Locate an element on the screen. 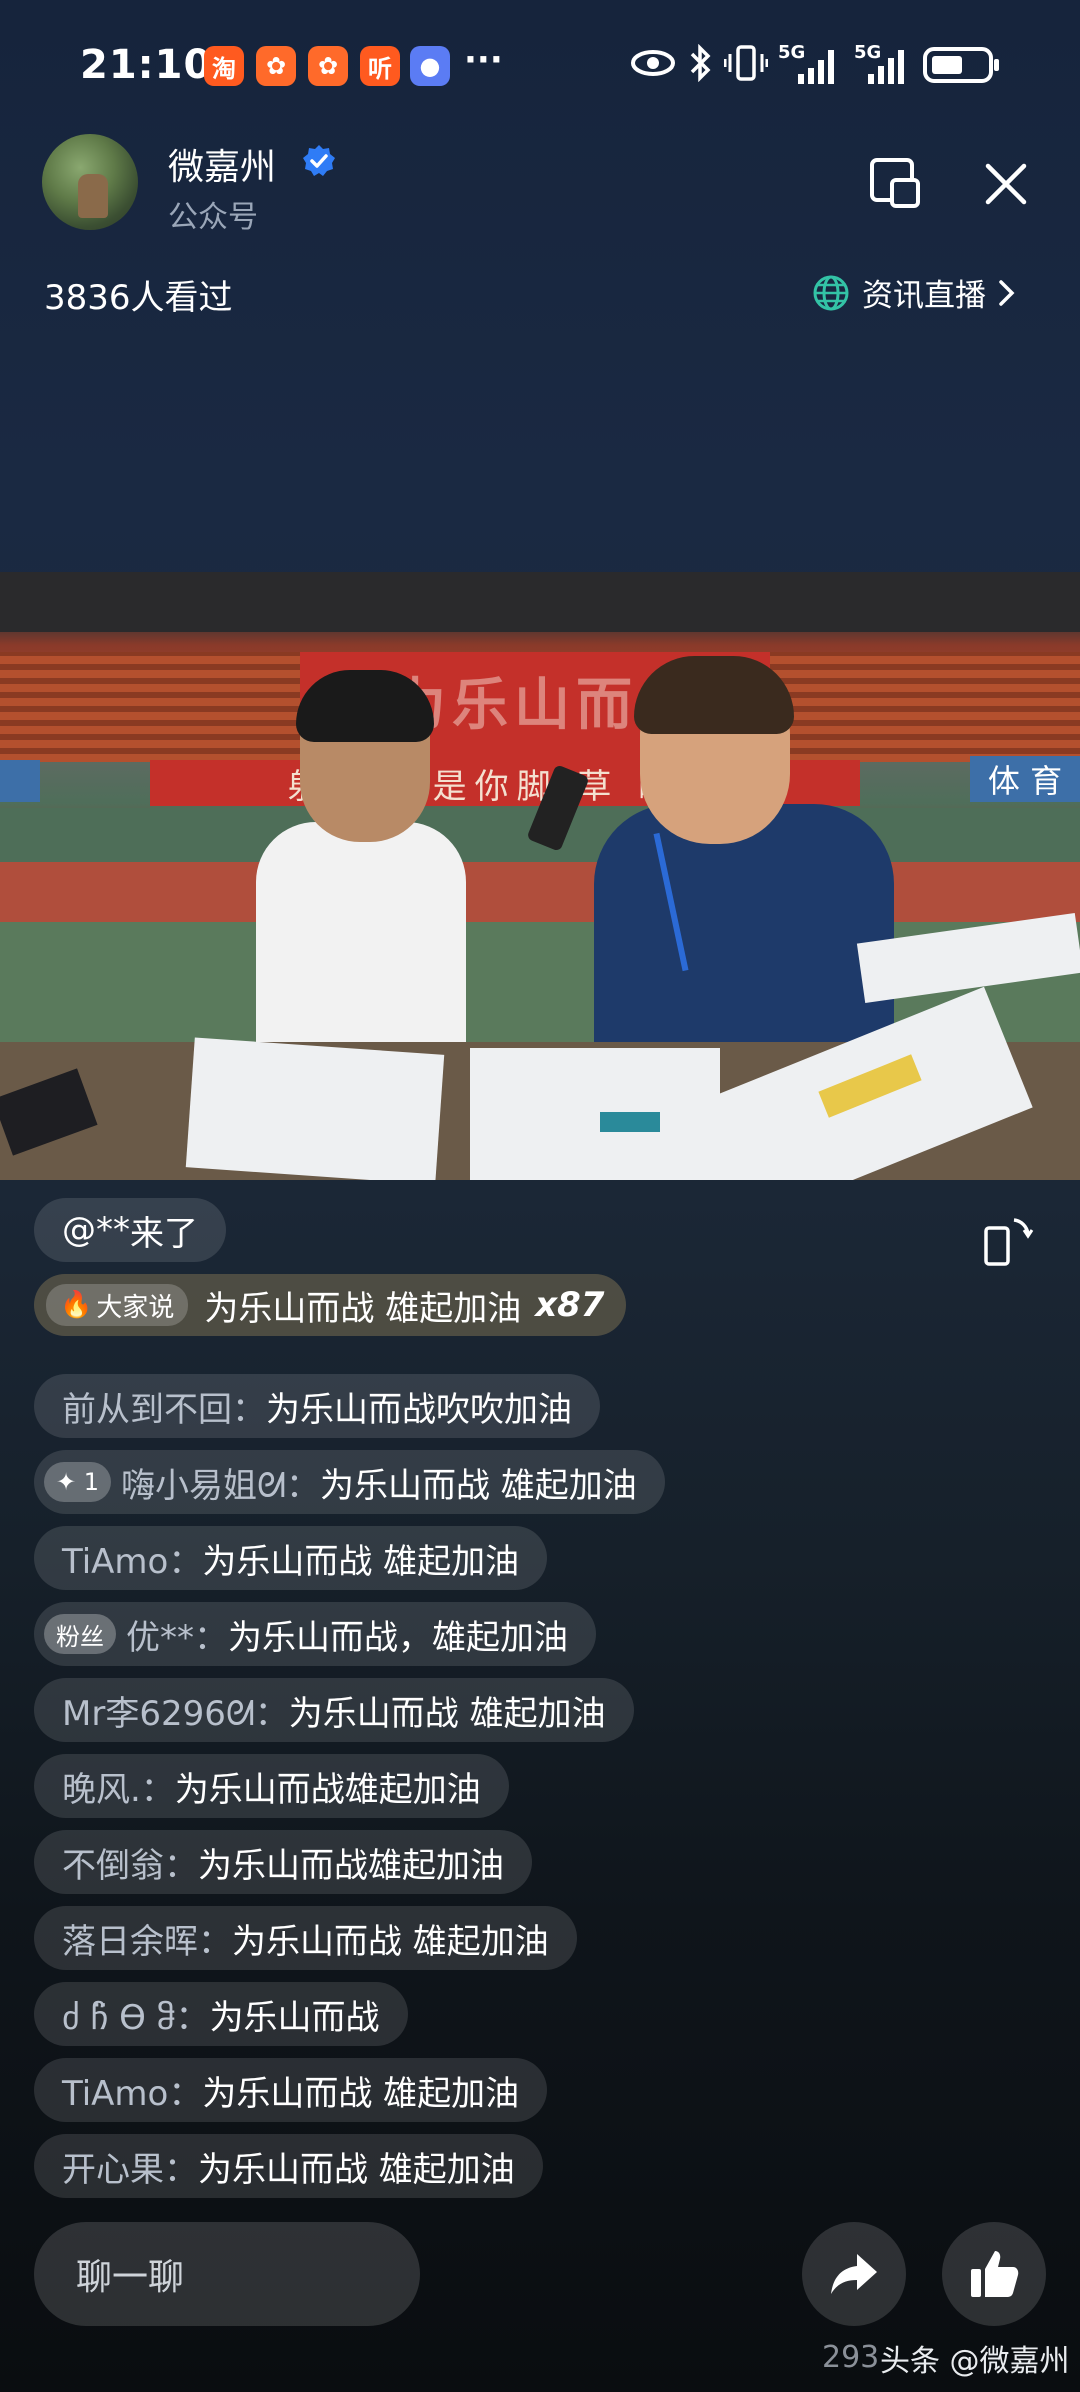  hot-comment: 🔥 大家说 为乐山而战 雄起加油 x87 is located at coordinates (330, 1305).